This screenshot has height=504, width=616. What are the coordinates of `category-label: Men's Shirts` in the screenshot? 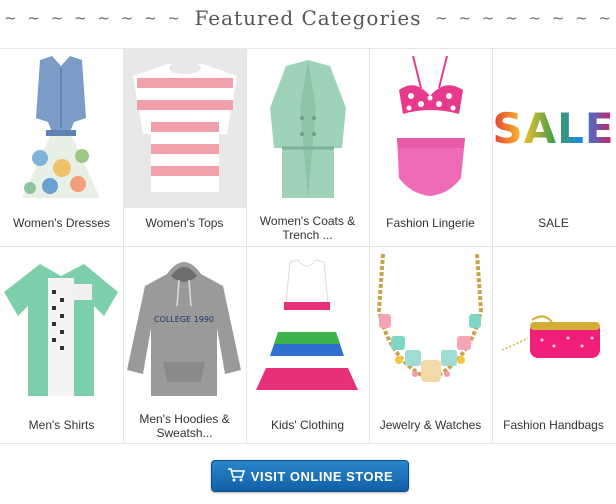 It's located at (61, 425).